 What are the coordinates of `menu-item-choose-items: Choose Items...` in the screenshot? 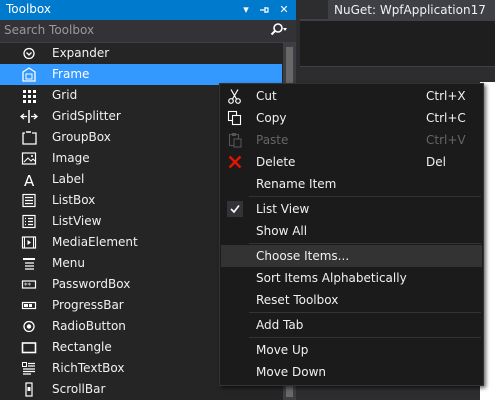 It's located at (351, 256).